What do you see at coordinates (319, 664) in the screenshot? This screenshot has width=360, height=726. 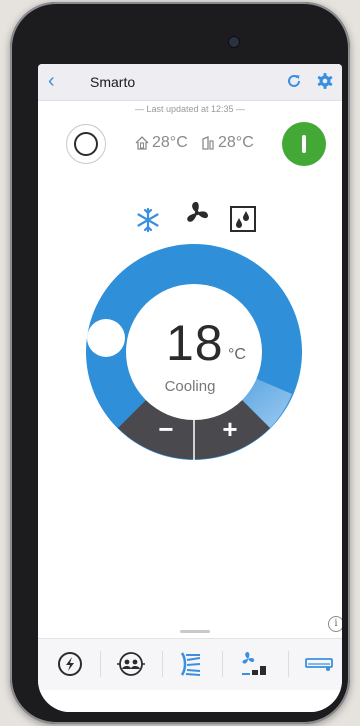 I see `unit-settings-icon` at bounding box center [319, 664].